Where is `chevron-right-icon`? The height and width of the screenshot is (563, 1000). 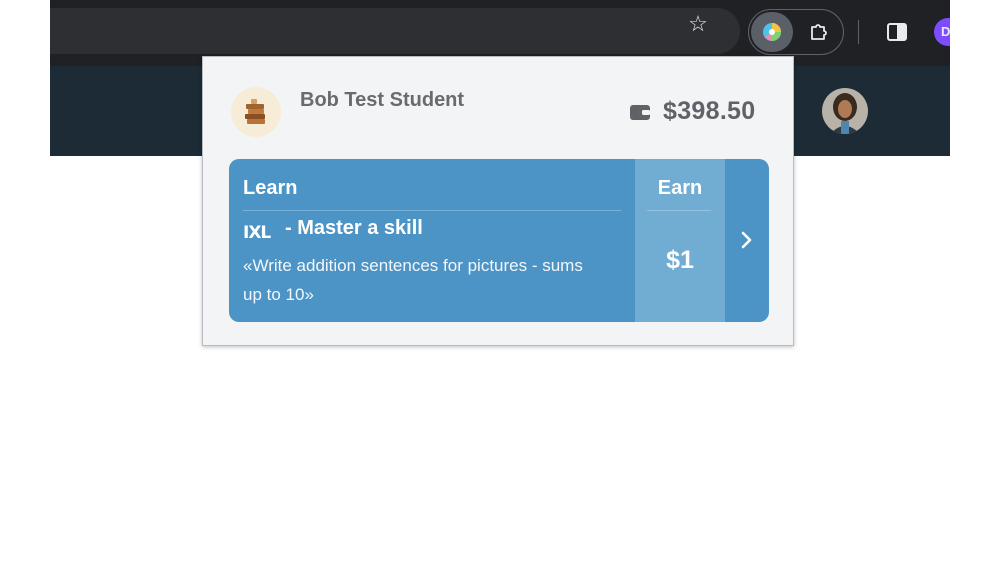
chevron-right-icon is located at coordinates (747, 240).